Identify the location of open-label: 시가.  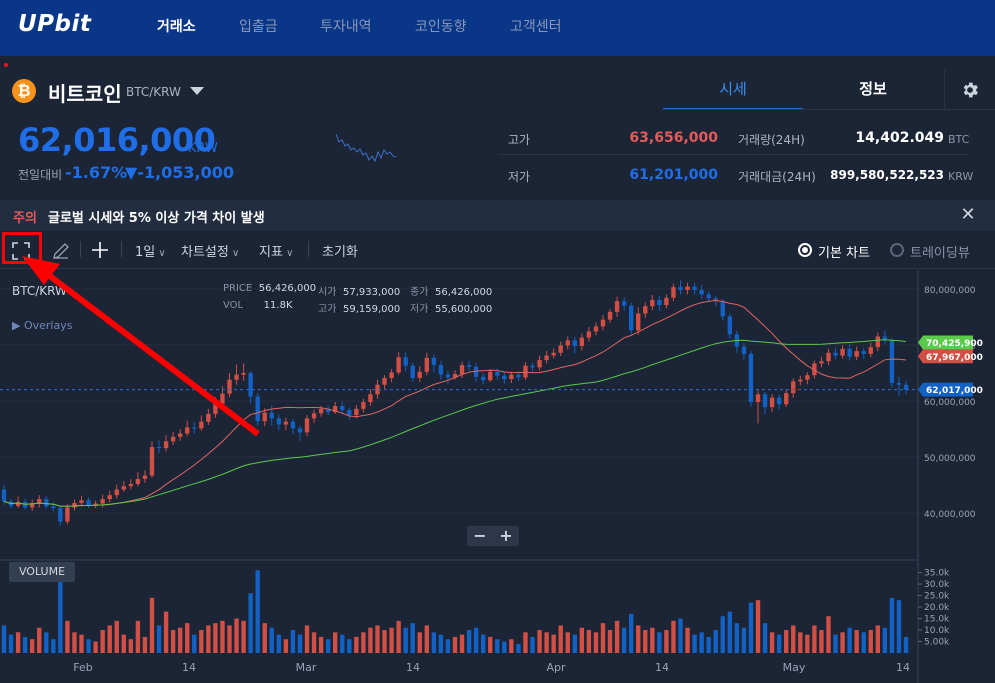
(327, 292).